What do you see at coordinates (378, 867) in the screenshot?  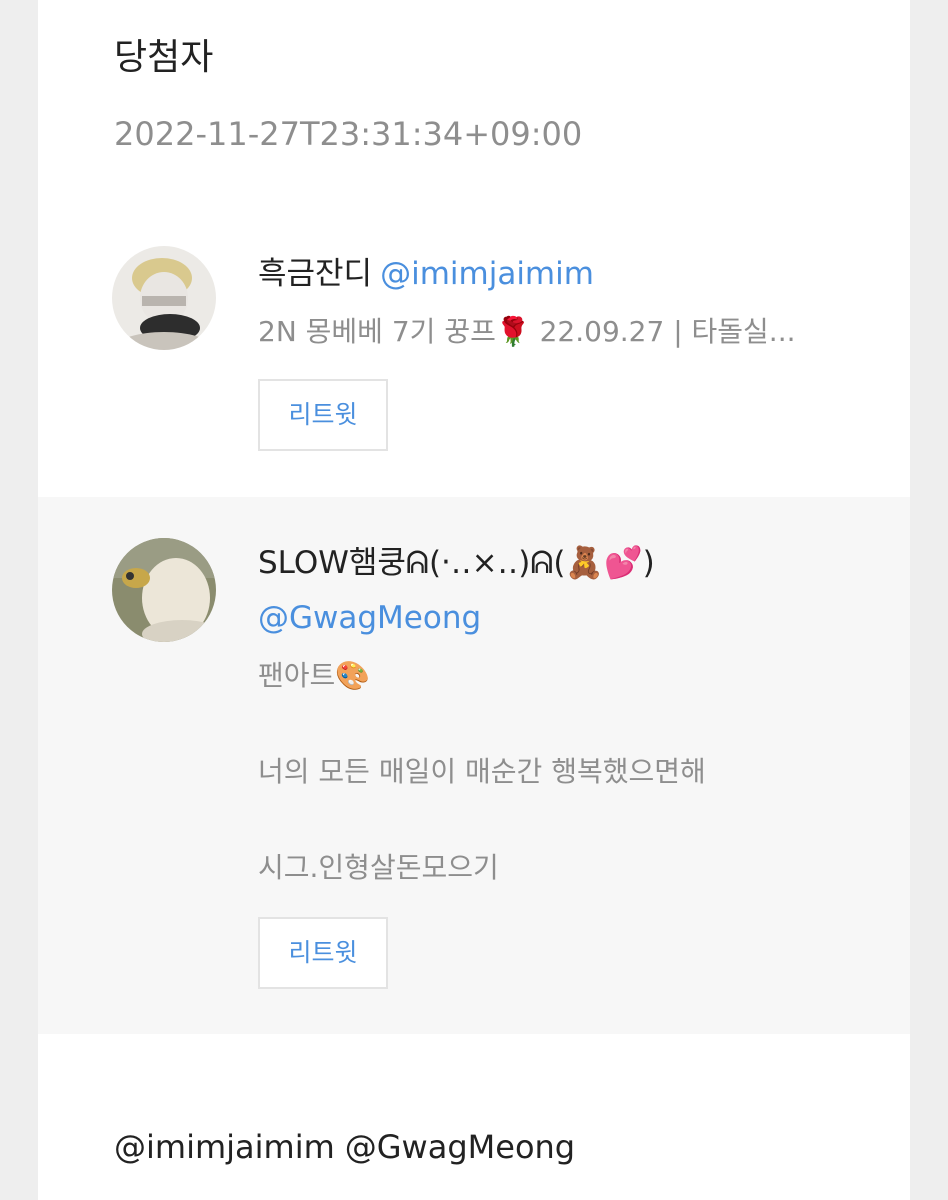 I see `bio-line: 시그.인형살돈모으기` at bounding box center [378, 867].